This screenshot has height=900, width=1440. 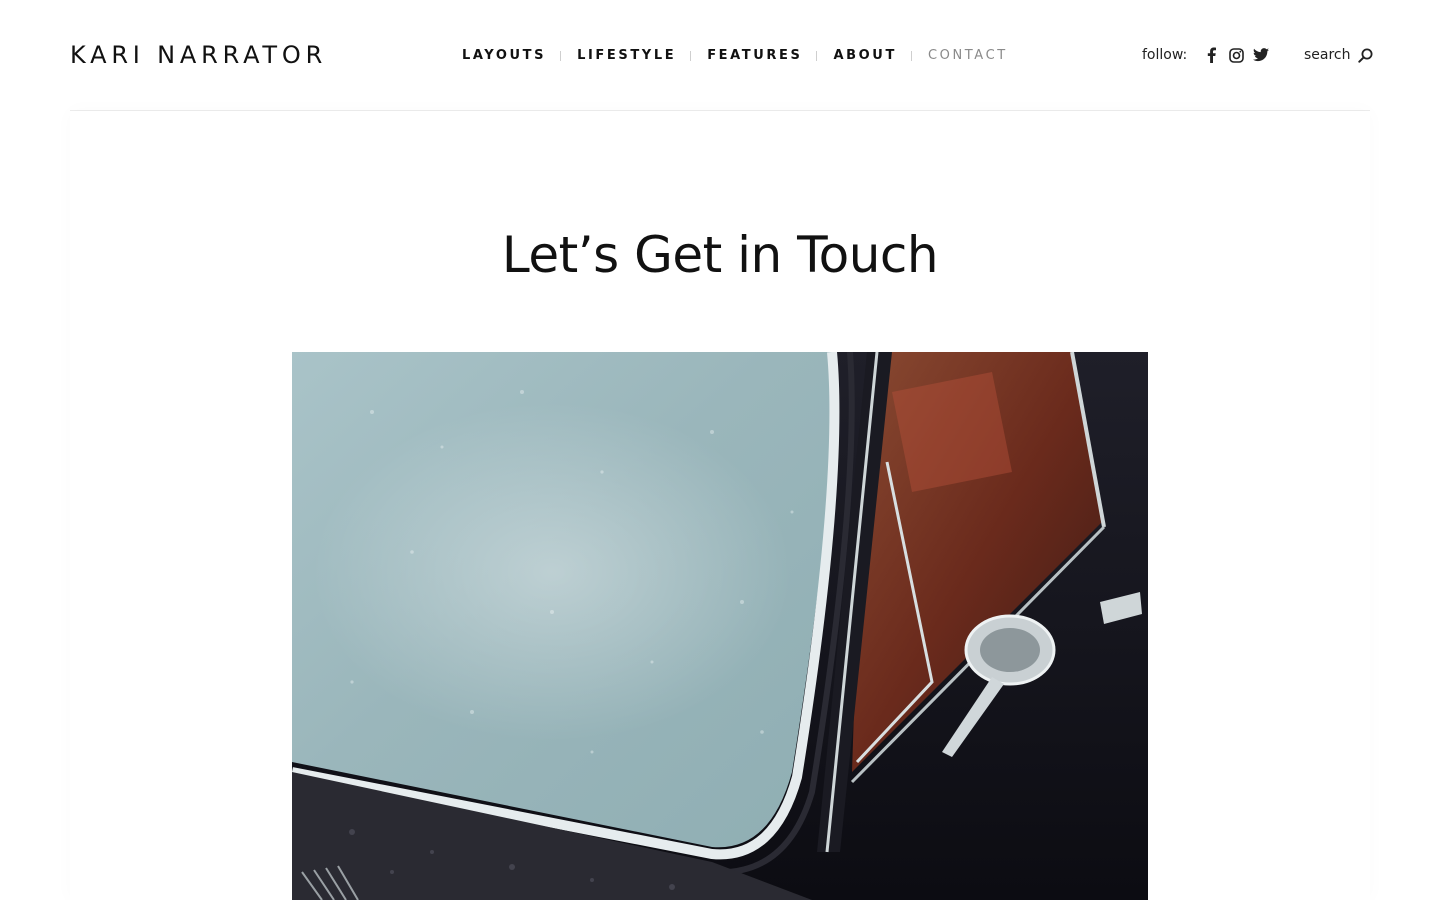 I want to click on search-label: search, so click(x=1327, y=55).